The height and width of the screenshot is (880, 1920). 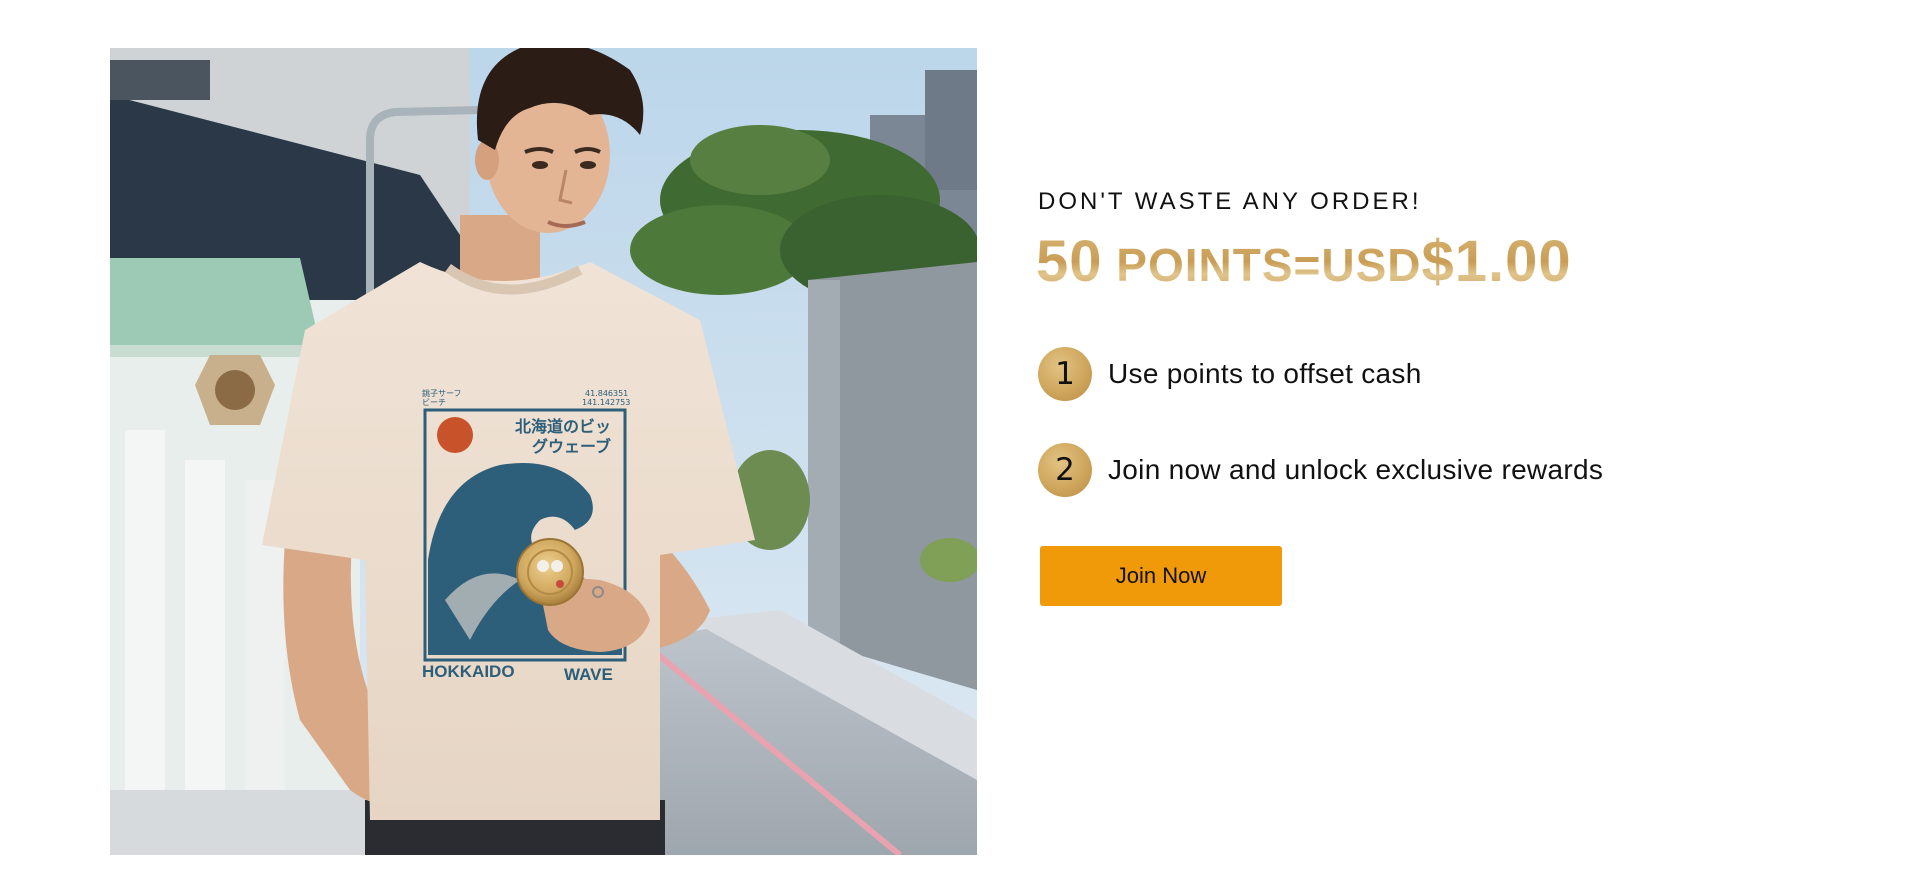 I want to click on headline-points-number: 50, so click(x=1069, y=261).